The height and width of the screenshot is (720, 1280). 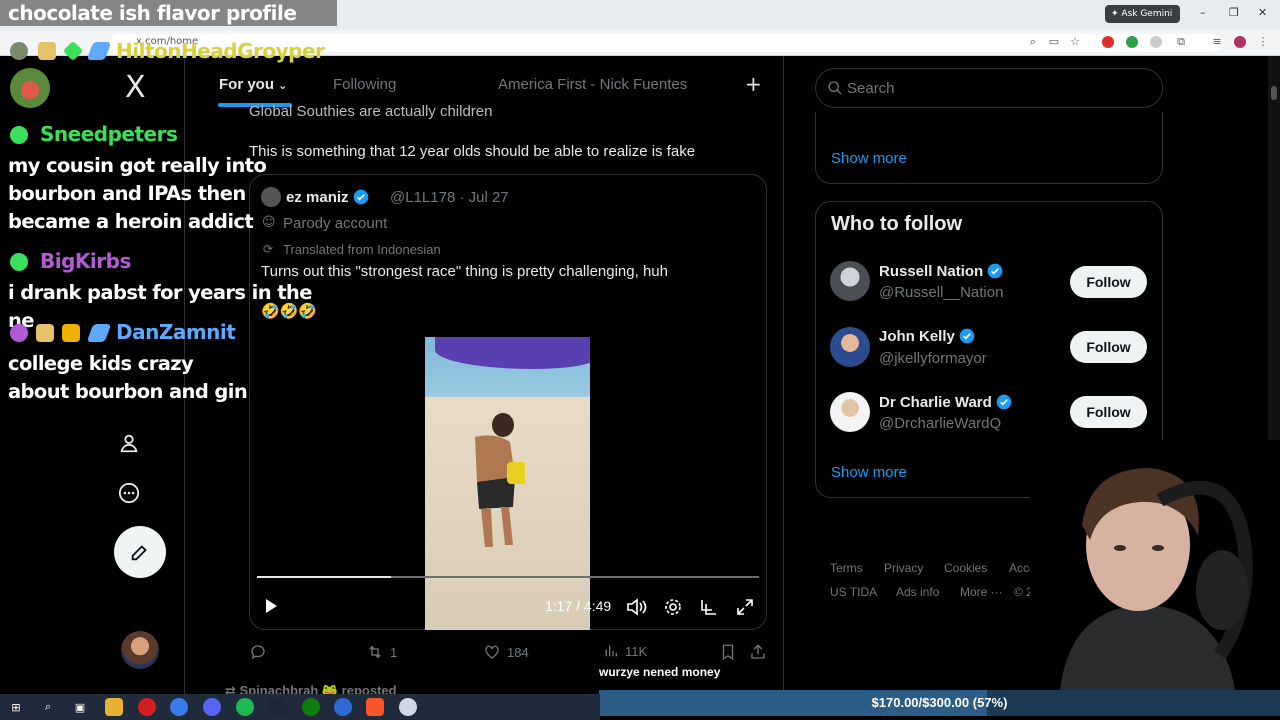 What do you see at coordinates (903, 568) in the screenshot?
I see `footer-link: Privacy` at bounding box center [903, 568].